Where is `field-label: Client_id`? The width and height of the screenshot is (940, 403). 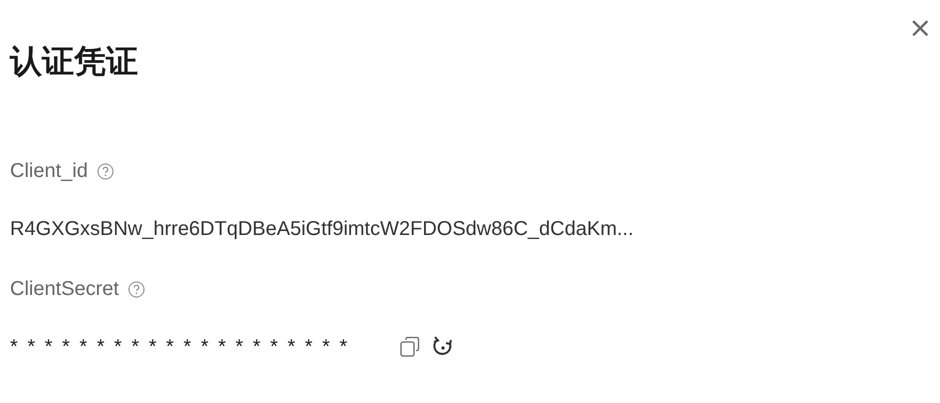 field-label: Client_id is located at coordinates (49, 171).